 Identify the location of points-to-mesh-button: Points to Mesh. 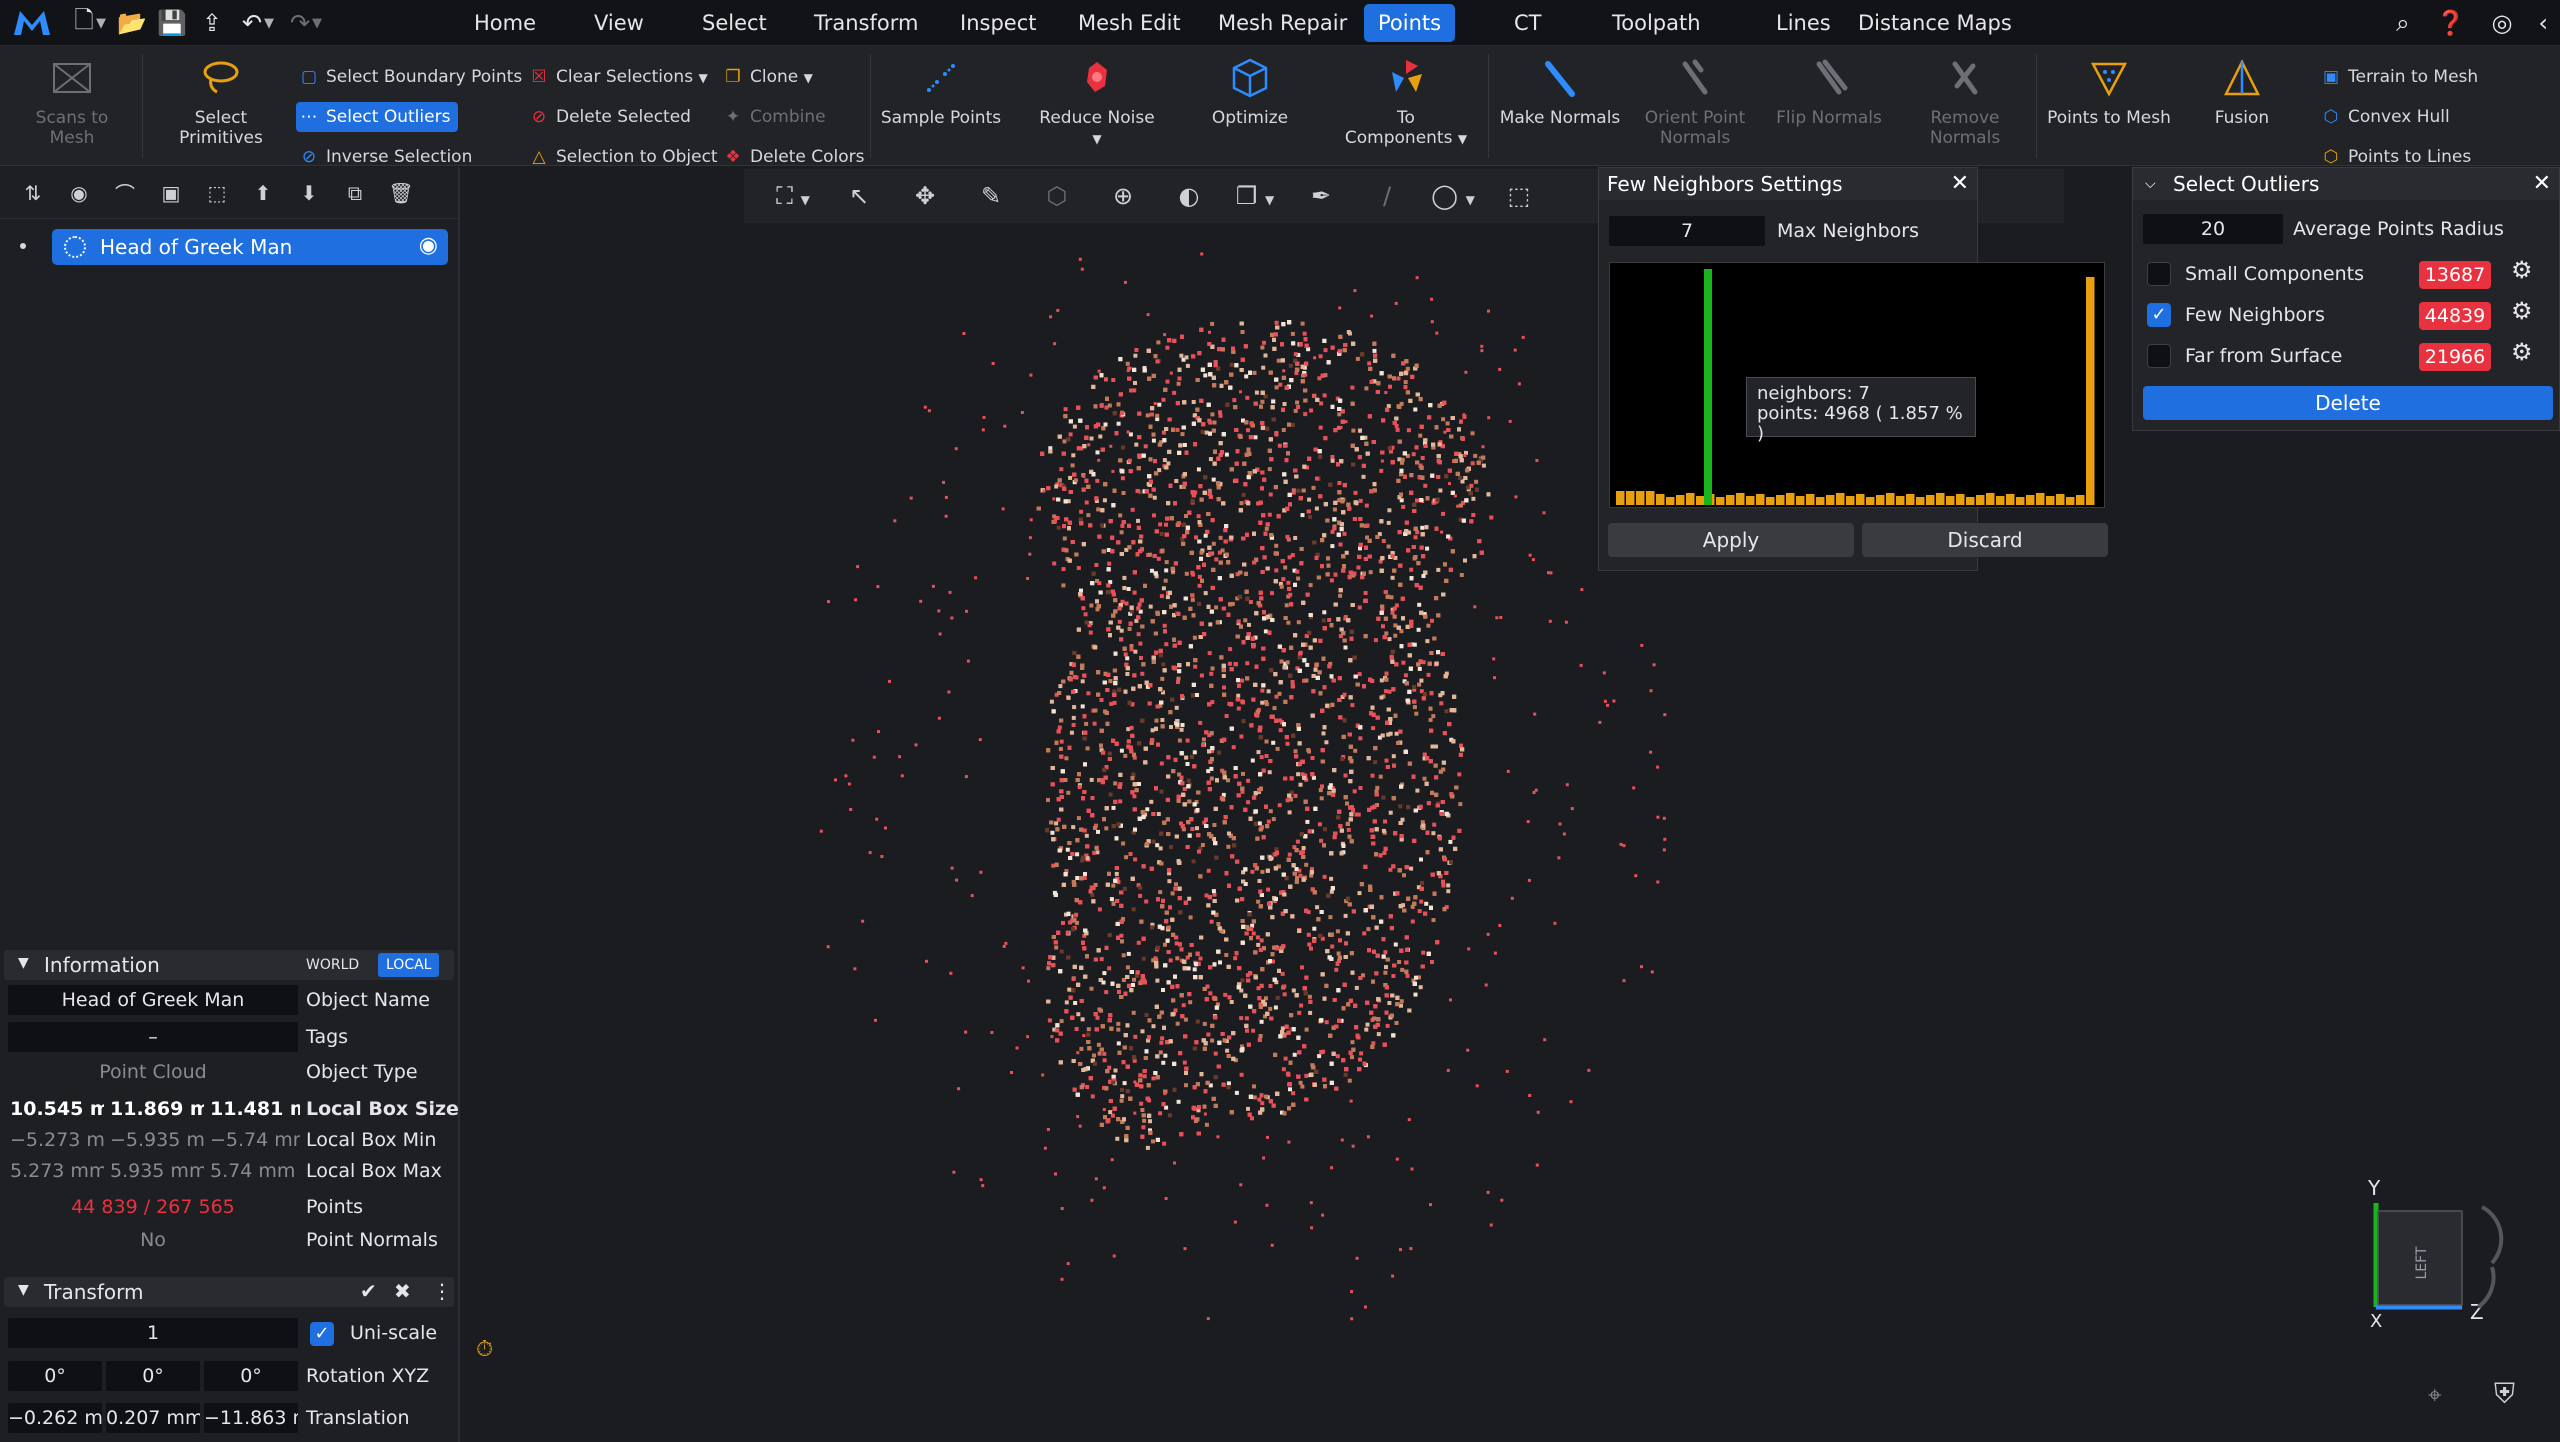
(2109, 92).